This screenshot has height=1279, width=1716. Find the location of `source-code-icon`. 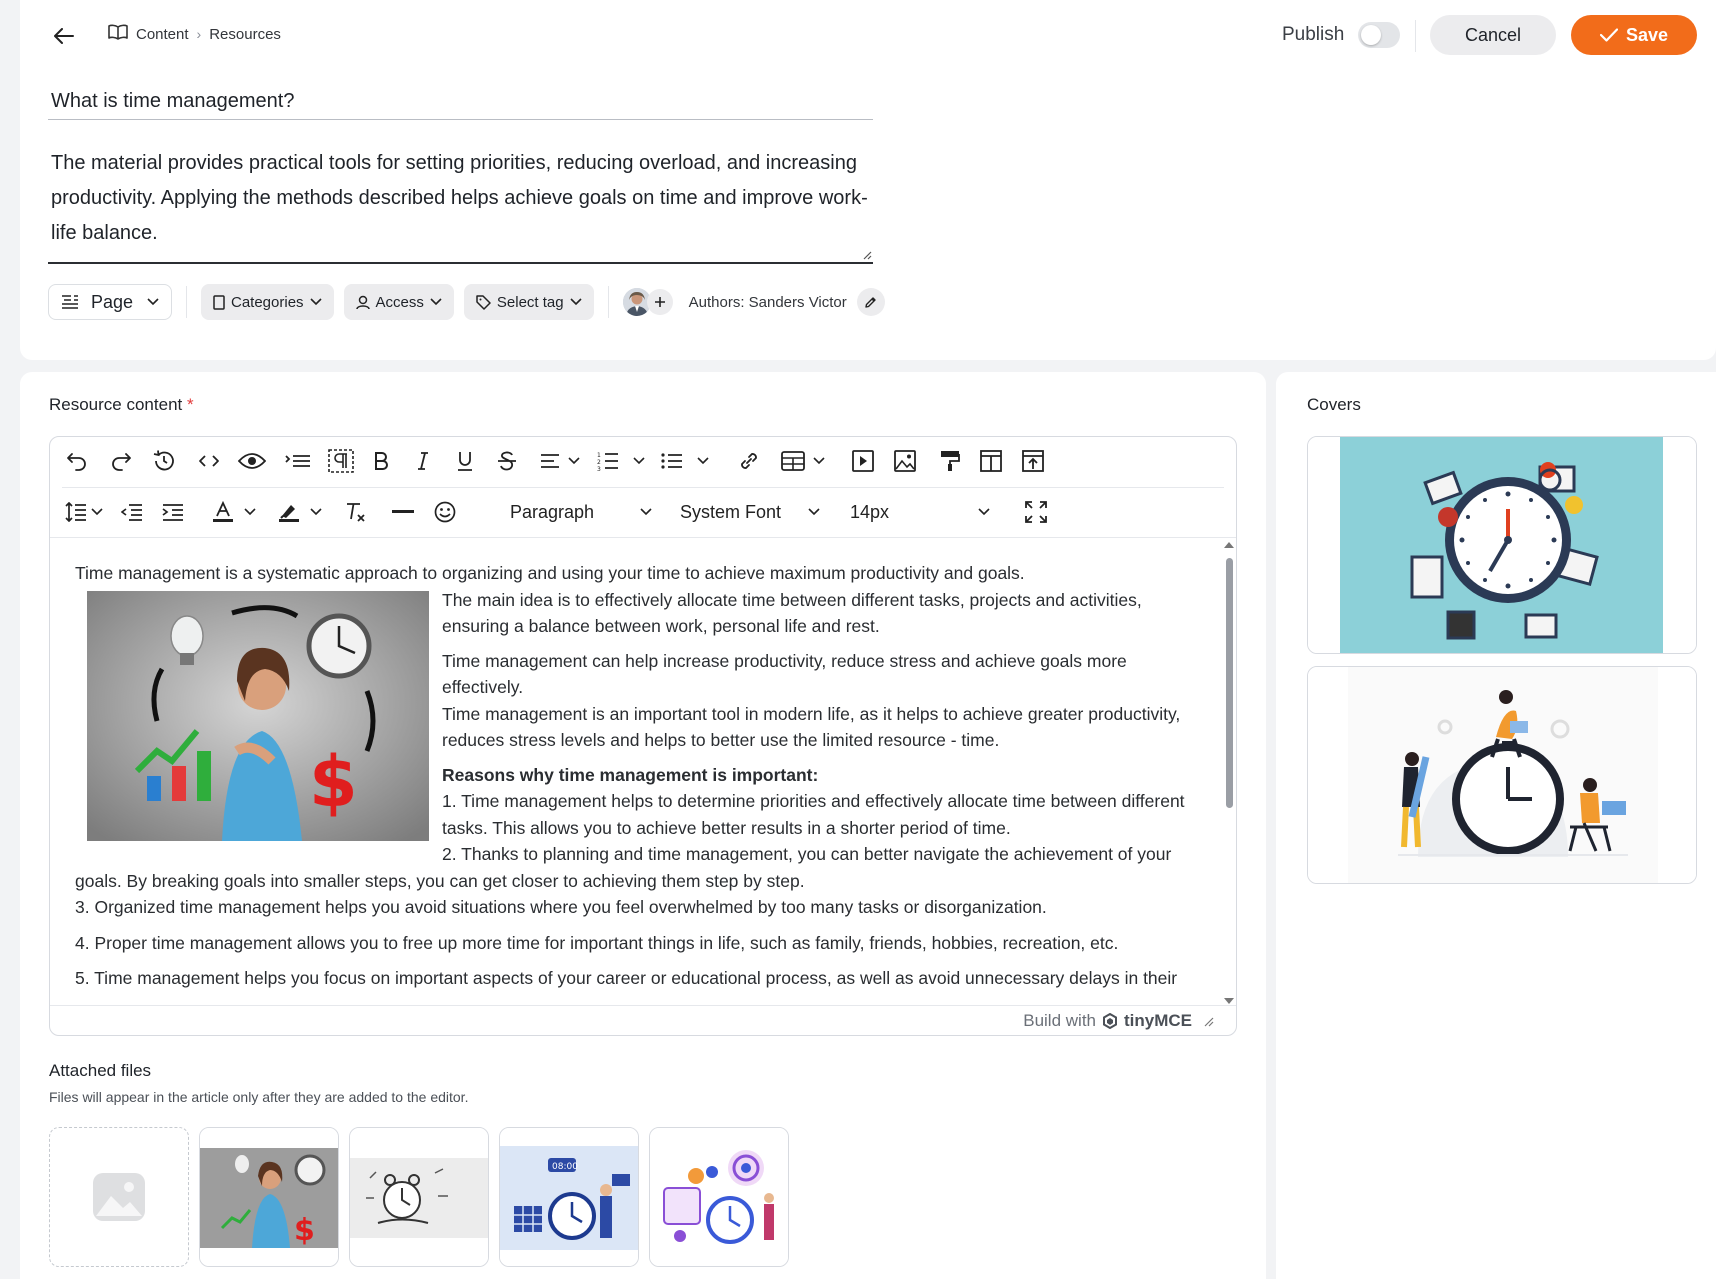

source-code-icon is located at coordinates (209, 461).